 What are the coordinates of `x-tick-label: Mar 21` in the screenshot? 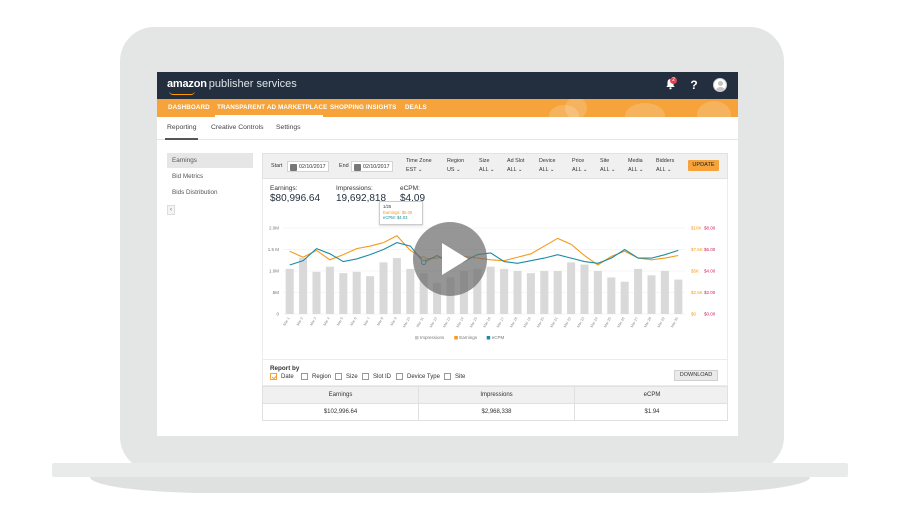 It's located at (554, 323).